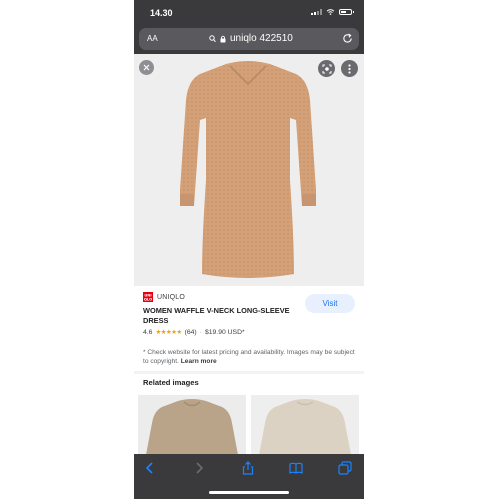 This screenshot has width=499, height=499. Describe the element at coordinates (199, 361) in the screenshot. I see `learn-more-link: Learn more` at that location.